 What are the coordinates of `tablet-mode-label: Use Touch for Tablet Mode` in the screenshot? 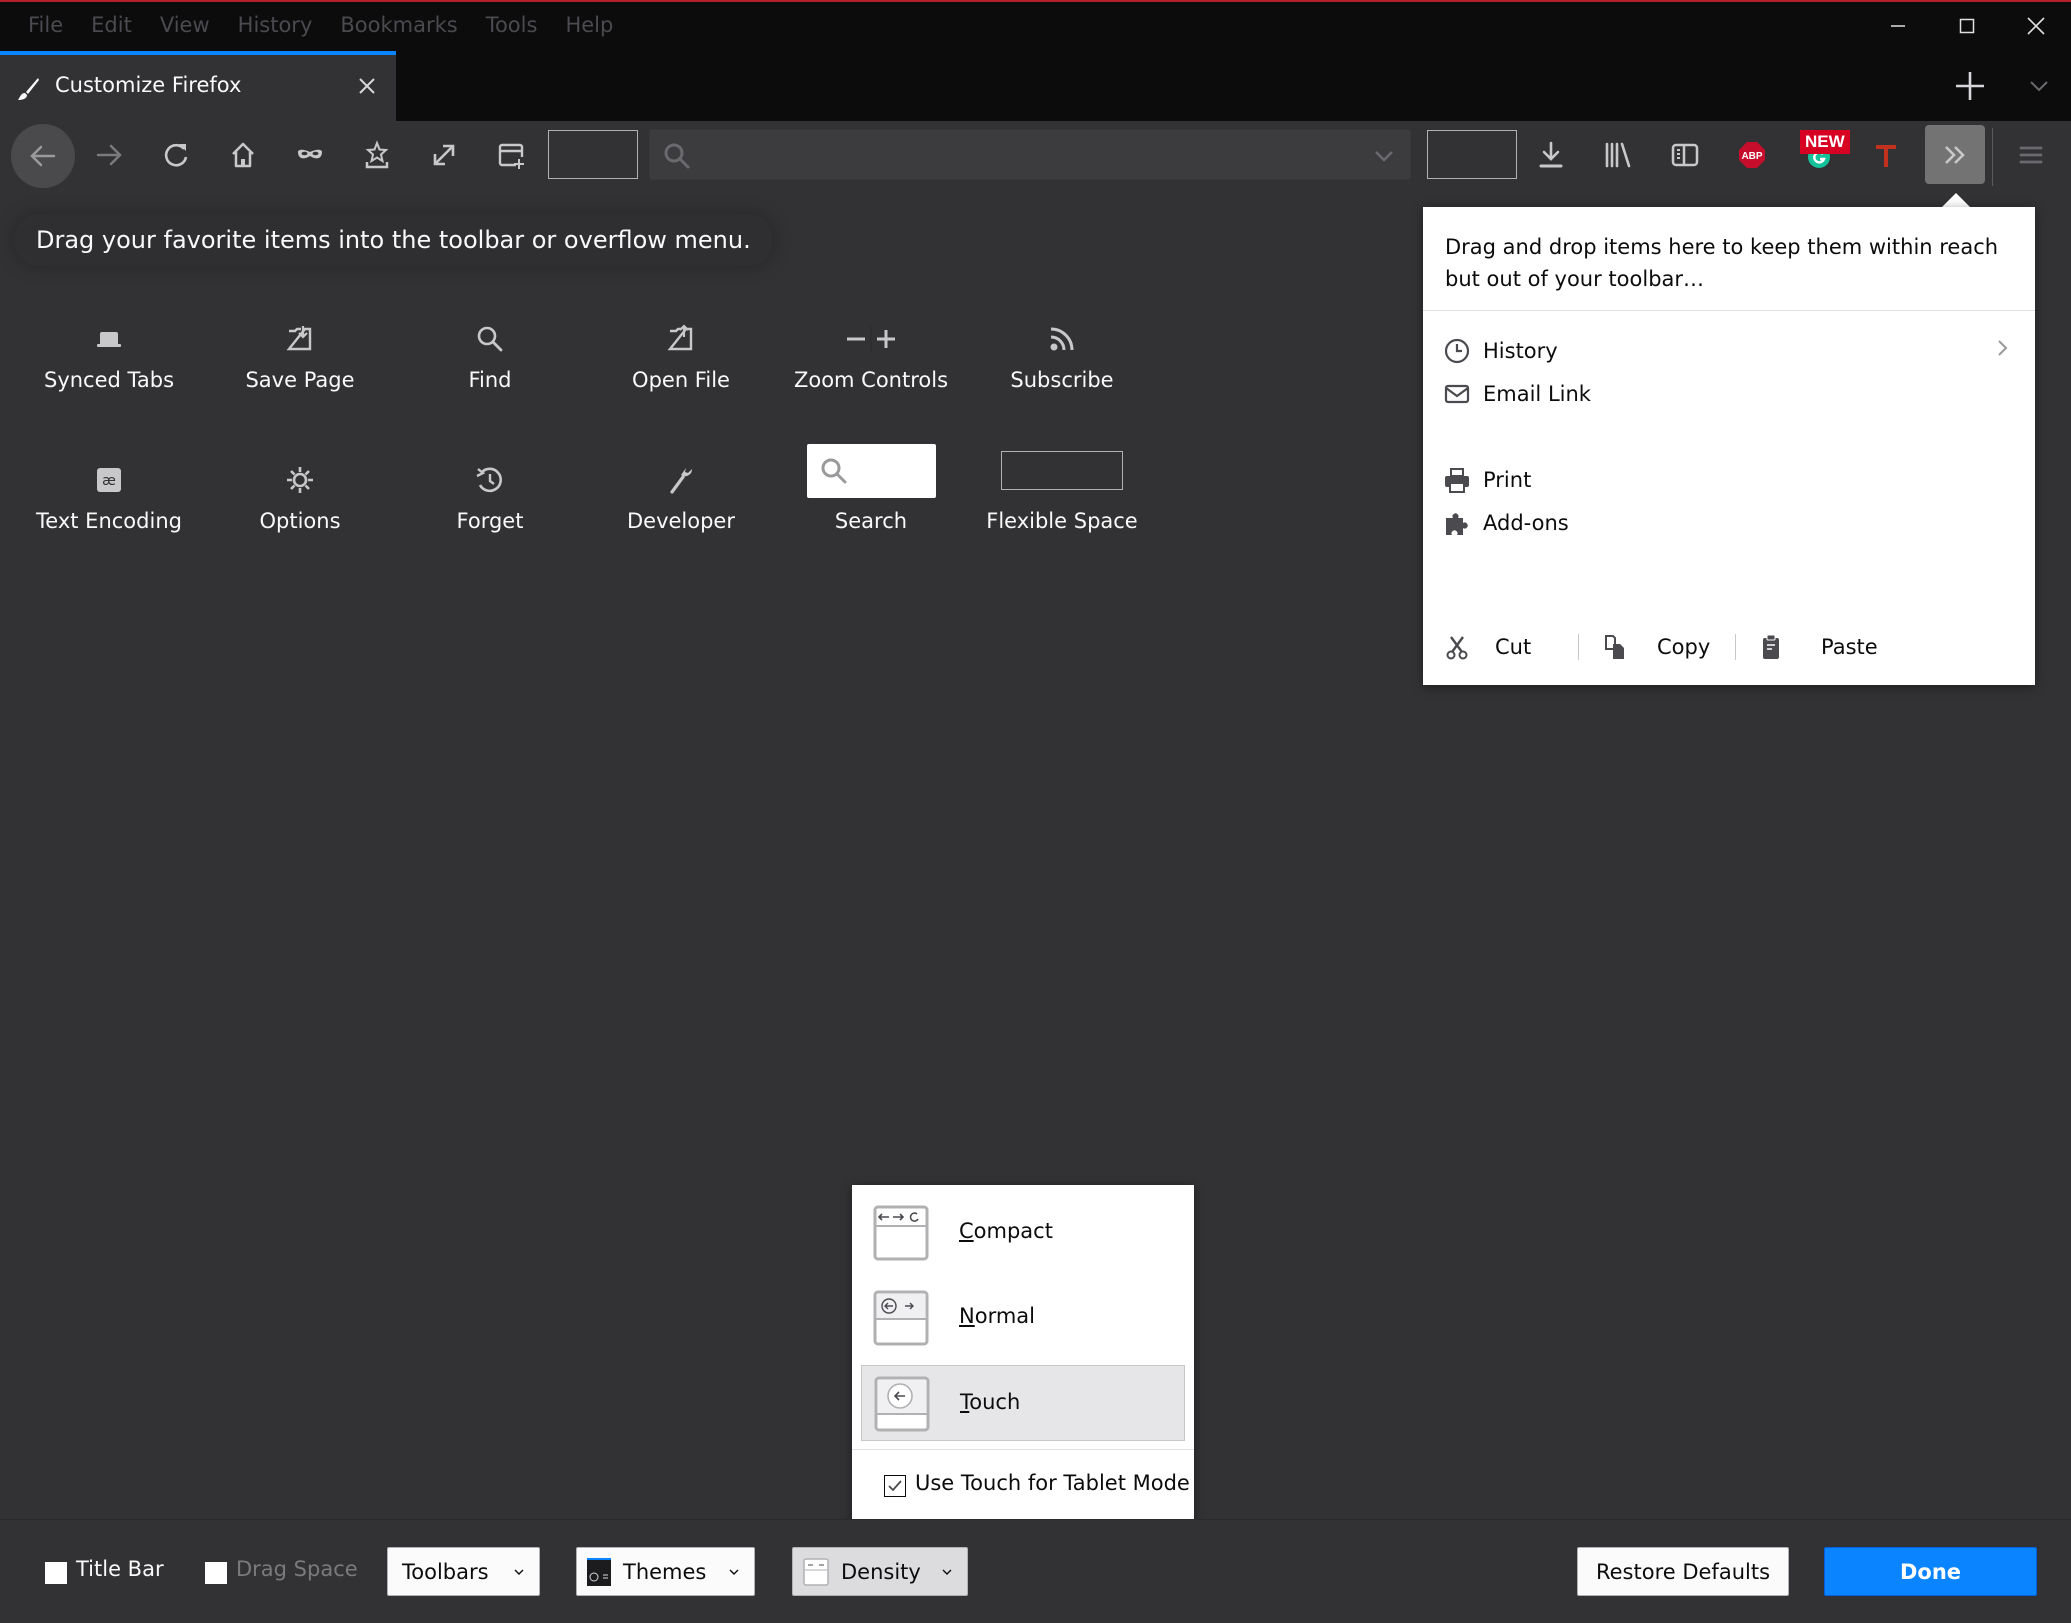 It's located at (1052, 1483).